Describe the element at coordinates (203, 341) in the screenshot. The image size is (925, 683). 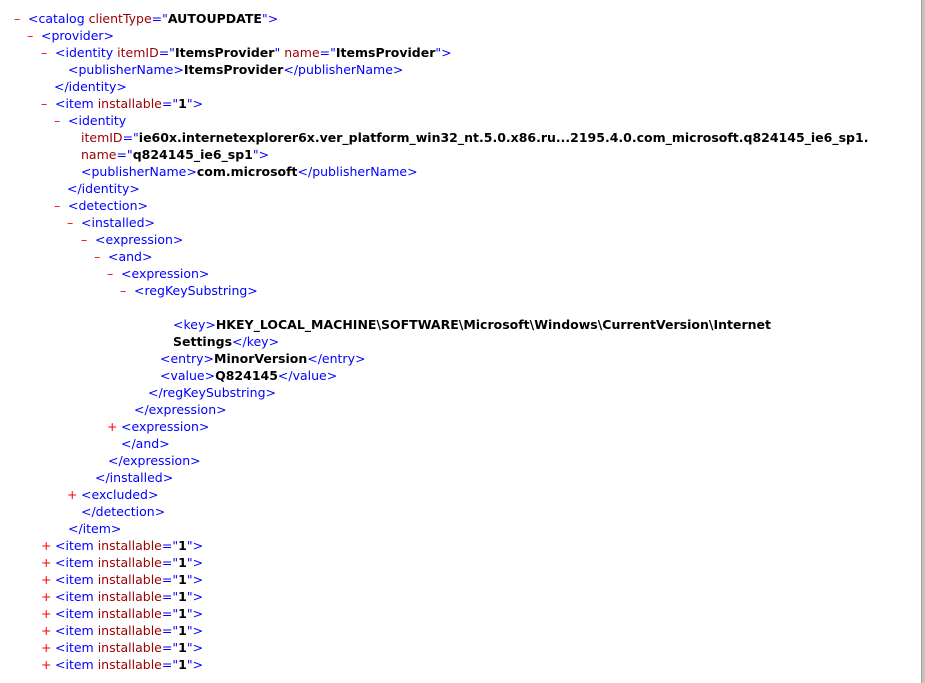
I see `xml-text: Settings` at that location.